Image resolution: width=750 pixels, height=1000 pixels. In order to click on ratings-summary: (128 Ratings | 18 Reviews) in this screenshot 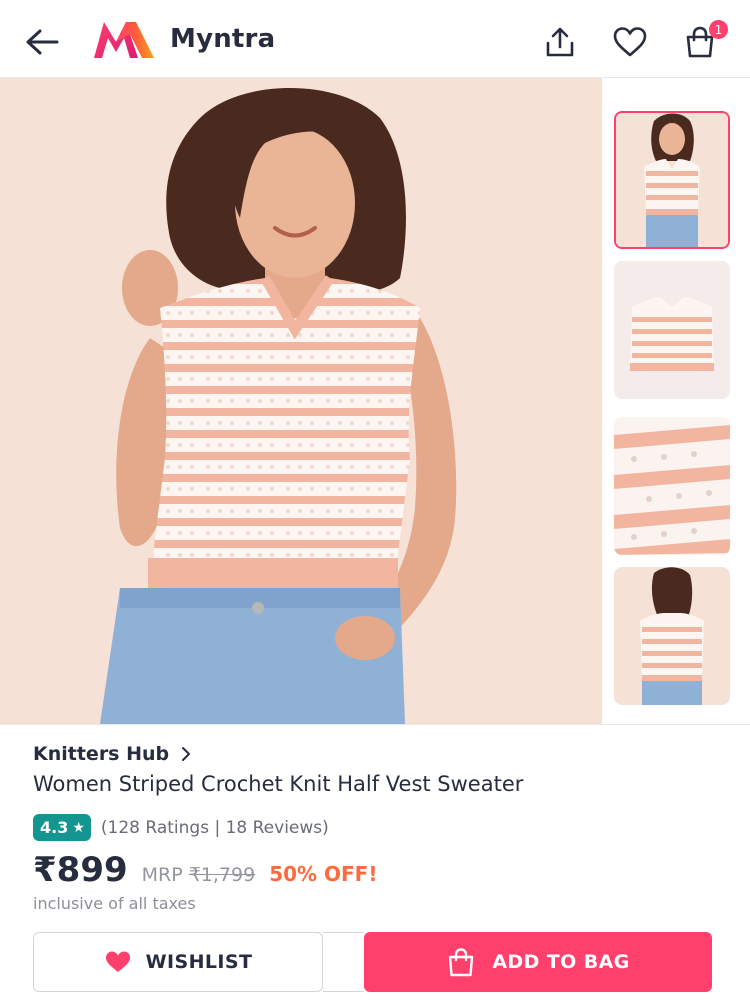, I will do `click(214, 827)`.